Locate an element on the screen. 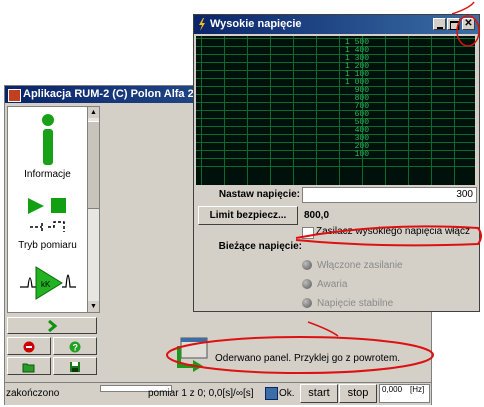 Image resolution: width=484 pixels, height=407 pixels. annotation-notice-tick is located at coordinates (323, 329).